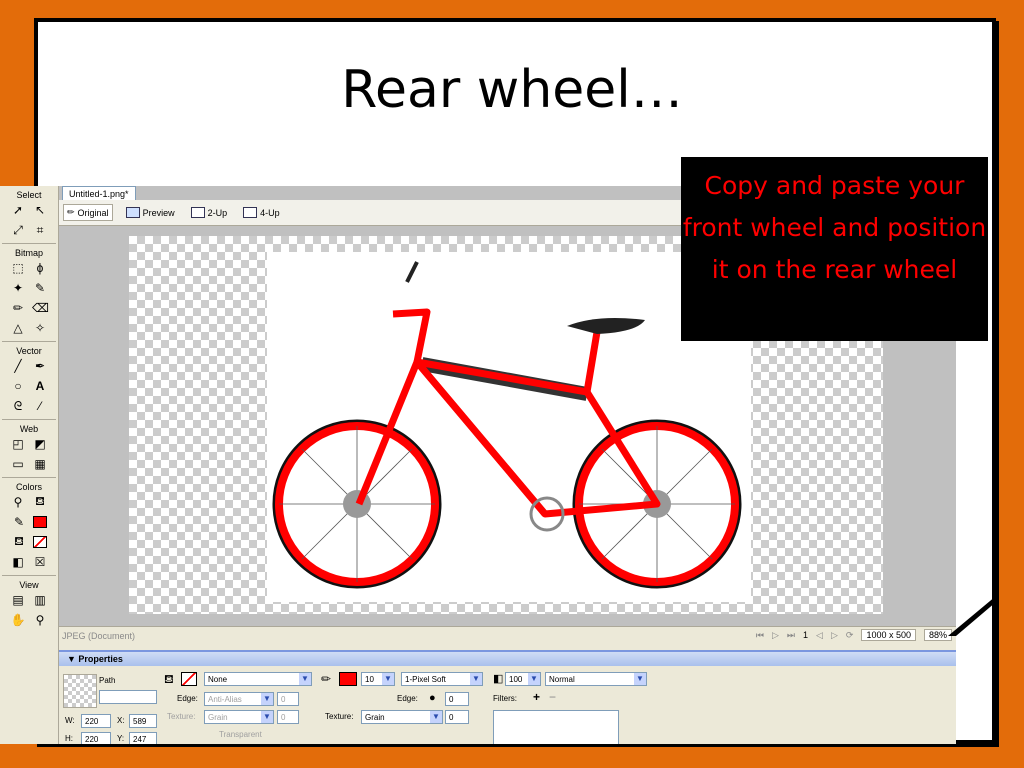 The height and width of the screenshot is (768, 1024). I want to click on stroke-texture-label: Texture:, so click(339, 716).